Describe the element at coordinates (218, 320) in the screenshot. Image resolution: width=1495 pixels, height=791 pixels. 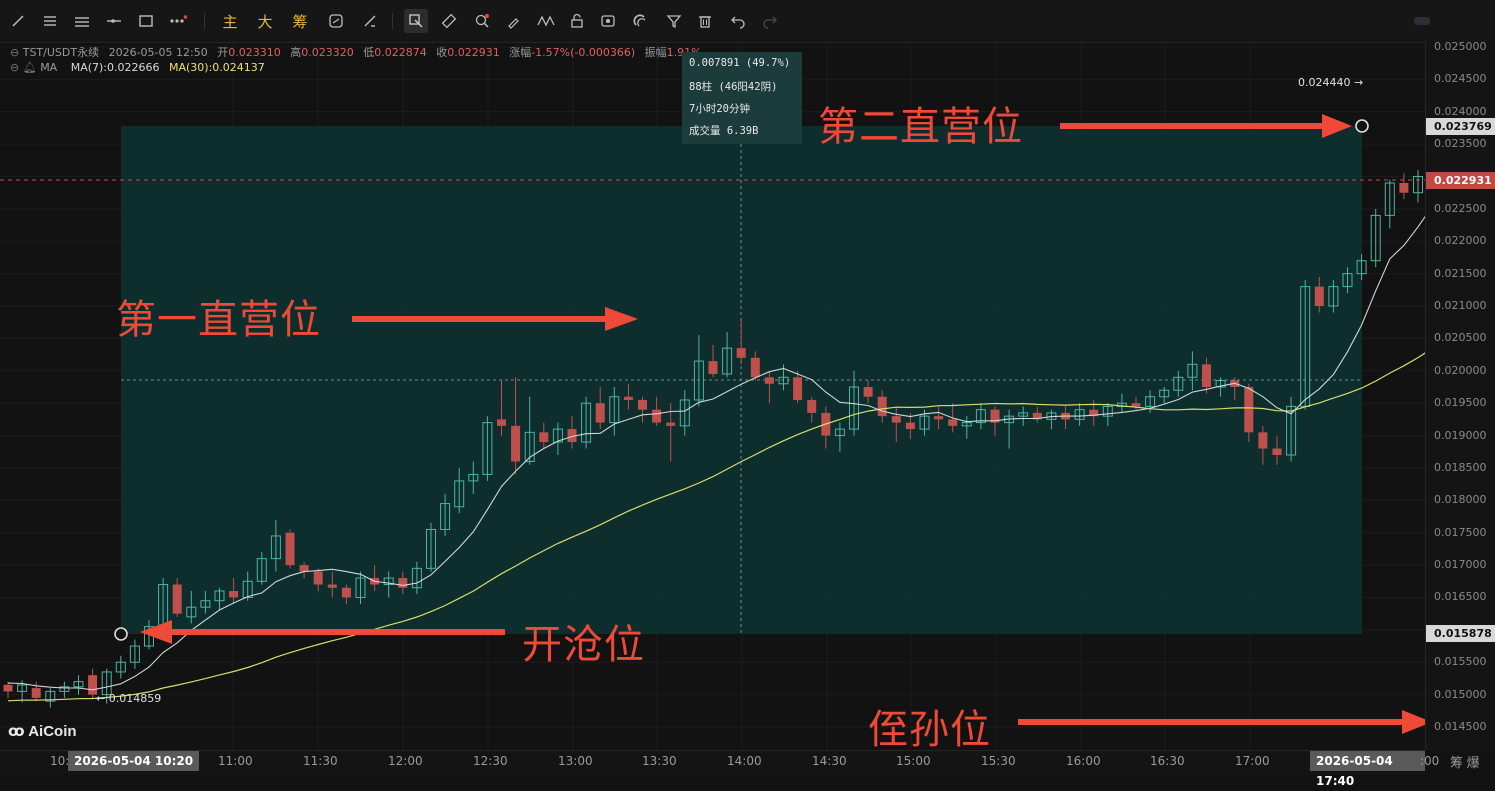
I see `first-level-label: 第一直营位` at that location.